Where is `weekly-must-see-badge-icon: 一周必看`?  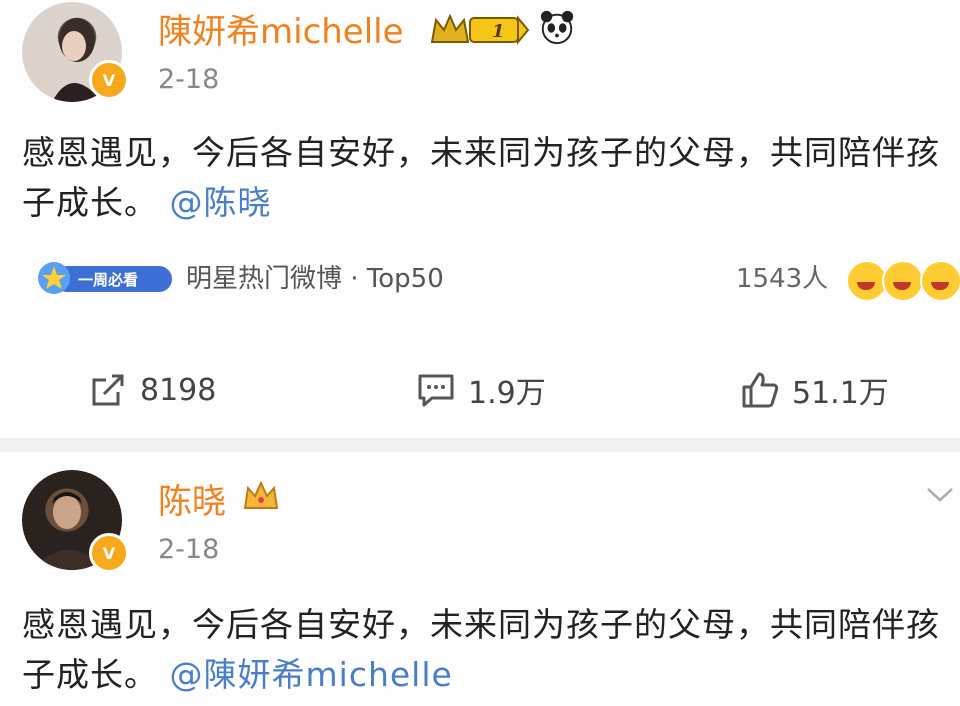
weekly-must-see-badge-icon: 一周必看 is located at coordinates (105, 278).